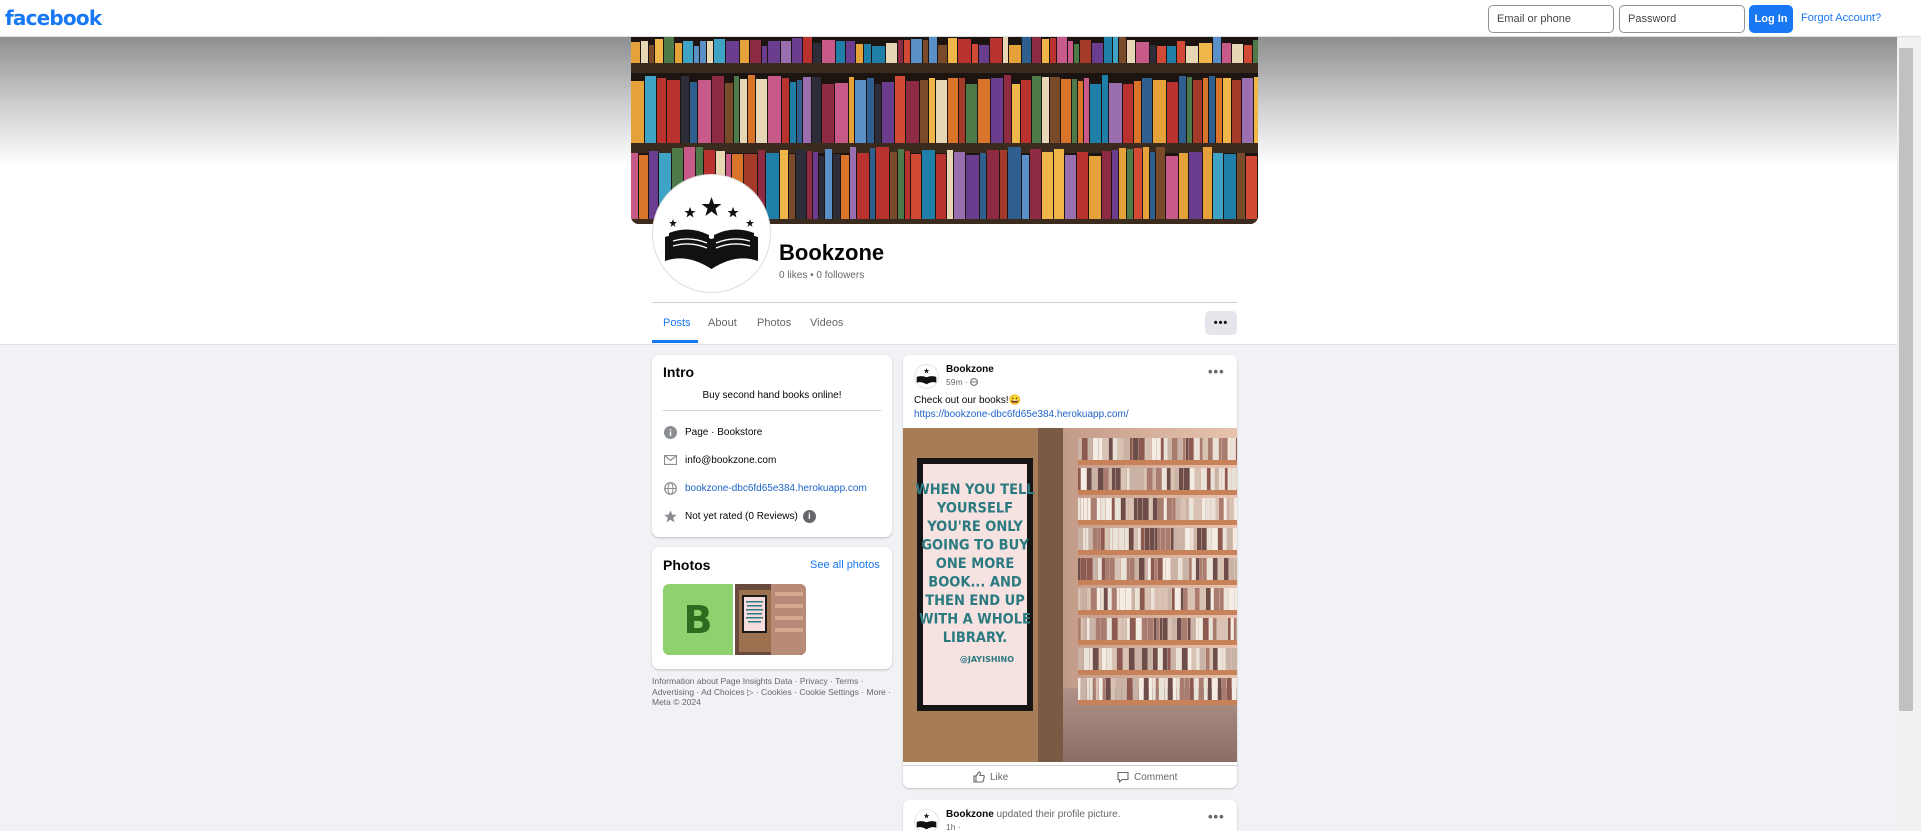  What do you see at coordinates (1551, 19) in the screenshot?
I see `email-field` at bounding box center [1551, 19].